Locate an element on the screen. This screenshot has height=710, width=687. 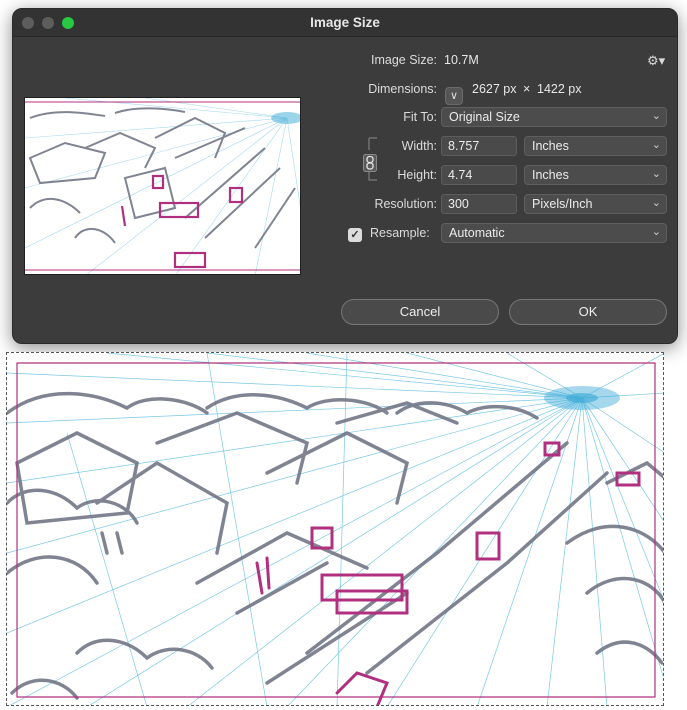
window-title: Image Size is located at coordinates (345, 22).